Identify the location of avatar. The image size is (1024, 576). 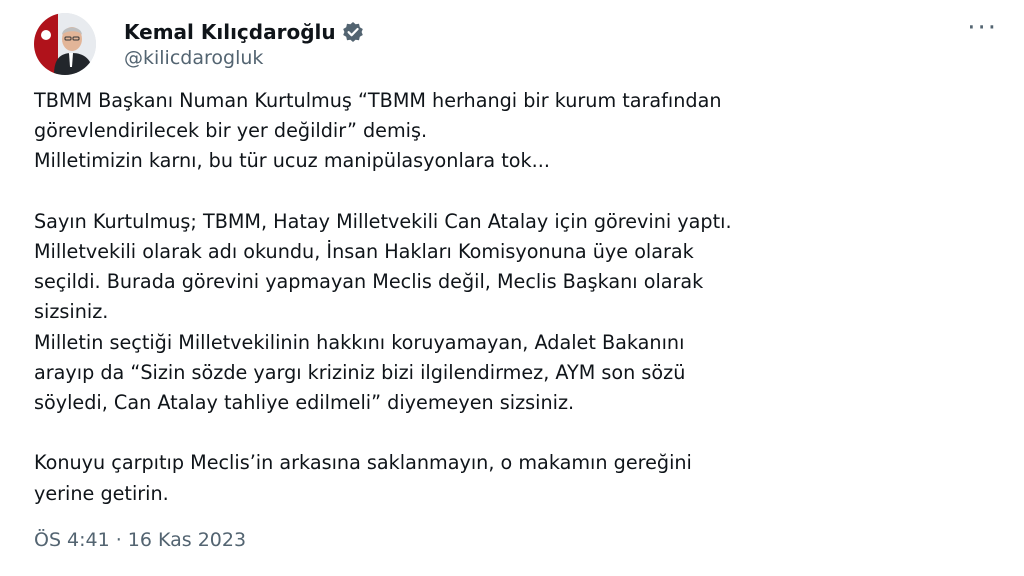
(65, 44).